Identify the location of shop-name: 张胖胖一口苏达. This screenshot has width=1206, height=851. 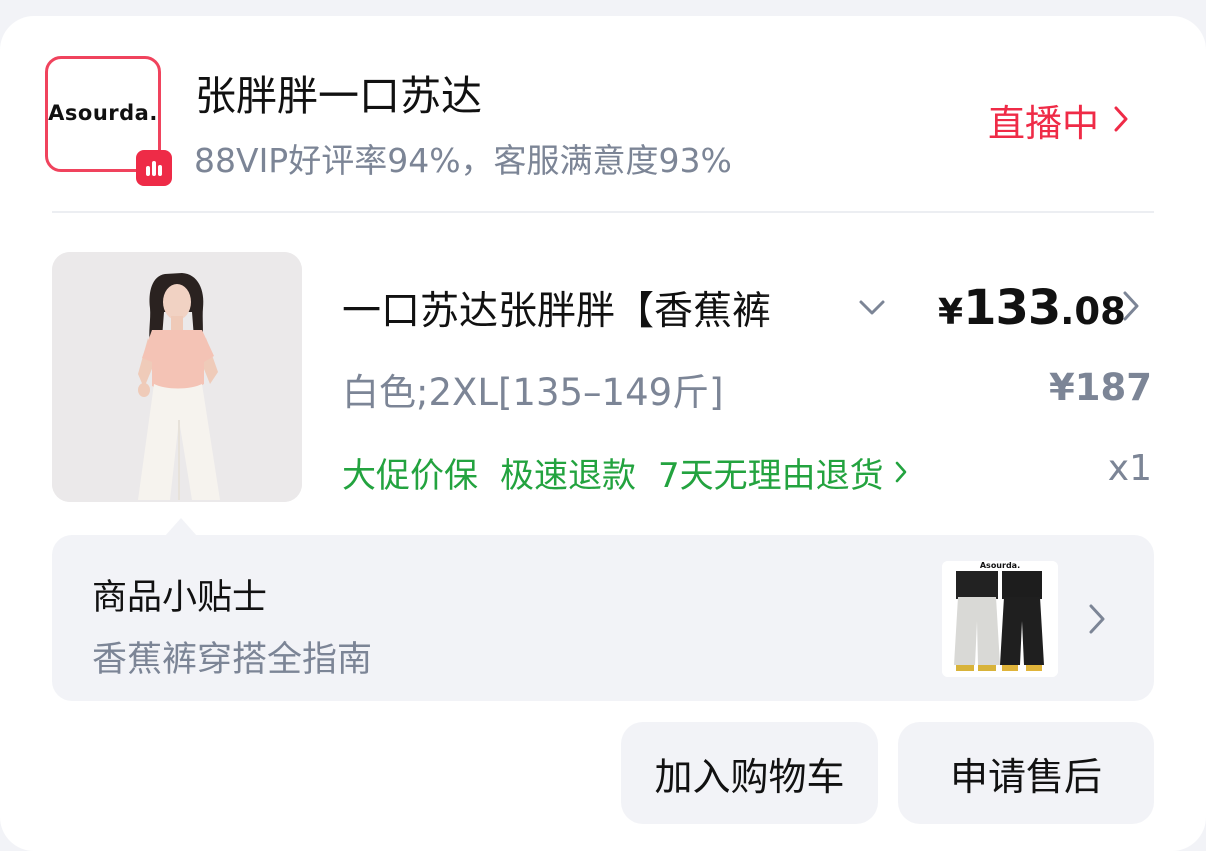
(338, 92).